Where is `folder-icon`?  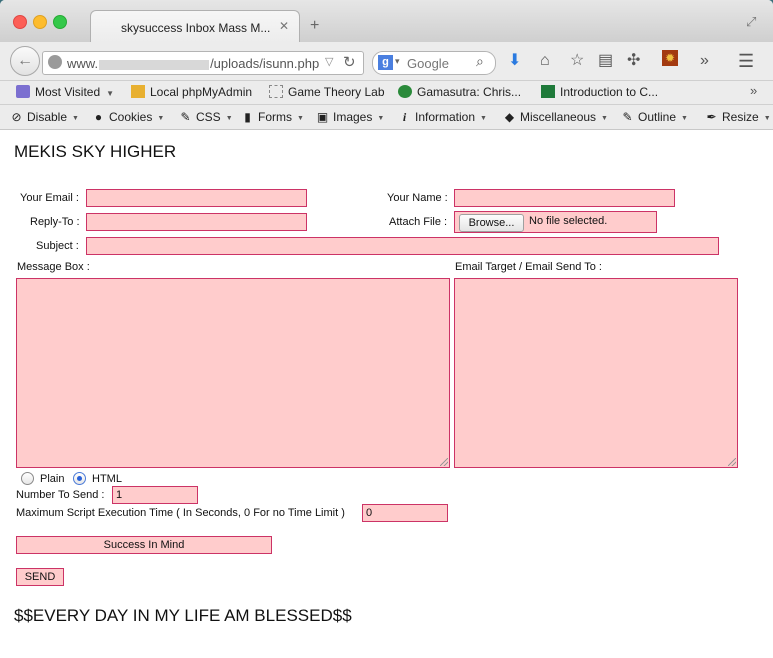
folder-icon is located at coordinates (23, 91).